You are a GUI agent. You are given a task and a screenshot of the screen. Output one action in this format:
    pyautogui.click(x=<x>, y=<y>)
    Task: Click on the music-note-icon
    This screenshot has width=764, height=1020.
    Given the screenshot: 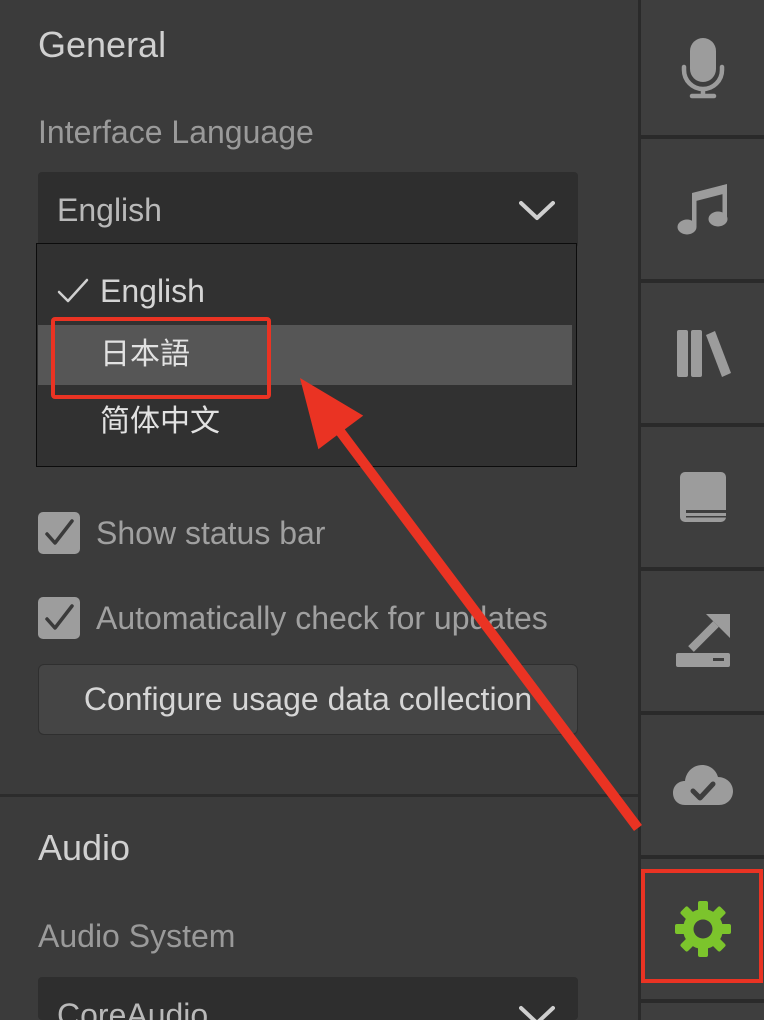 What is the action you would take?
    pyautogui.click(x=702, y=209)
    